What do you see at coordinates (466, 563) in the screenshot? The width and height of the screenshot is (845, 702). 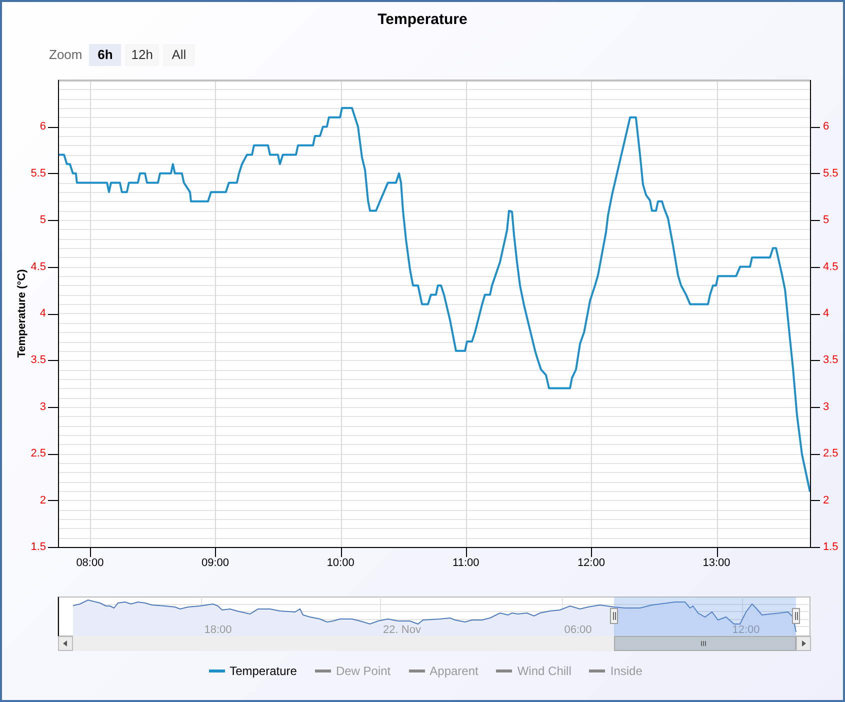 I see `axis-label: 11:00` at bounding box center [466, 563].